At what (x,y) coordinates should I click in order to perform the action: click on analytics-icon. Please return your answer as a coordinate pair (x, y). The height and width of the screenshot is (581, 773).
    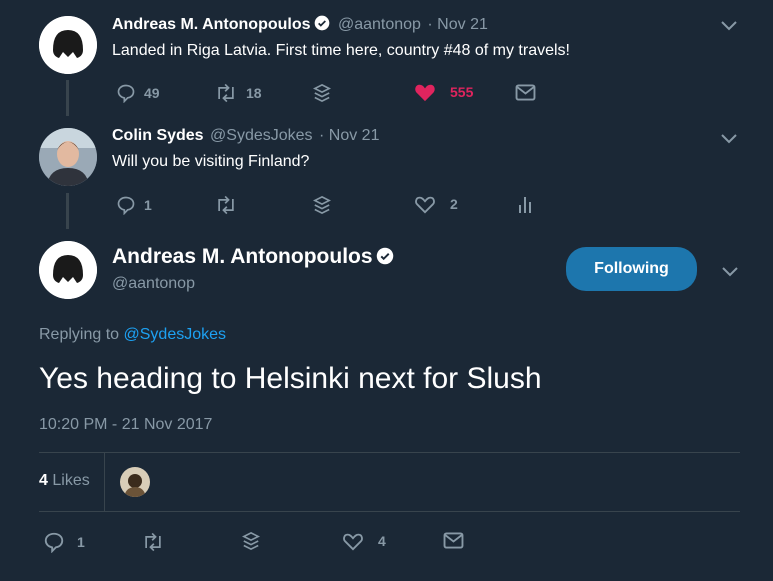
    Looking at the image, I should click on (525, 205).